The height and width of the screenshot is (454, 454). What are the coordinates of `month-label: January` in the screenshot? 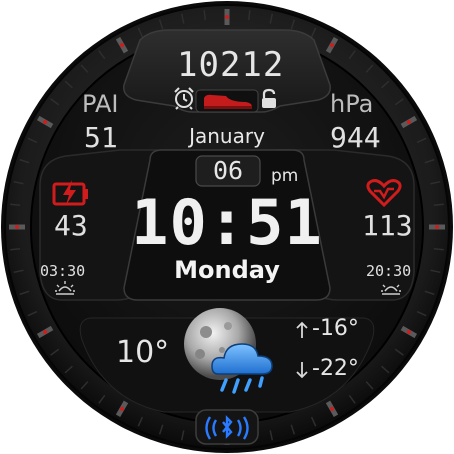 It's located at (227, 136).